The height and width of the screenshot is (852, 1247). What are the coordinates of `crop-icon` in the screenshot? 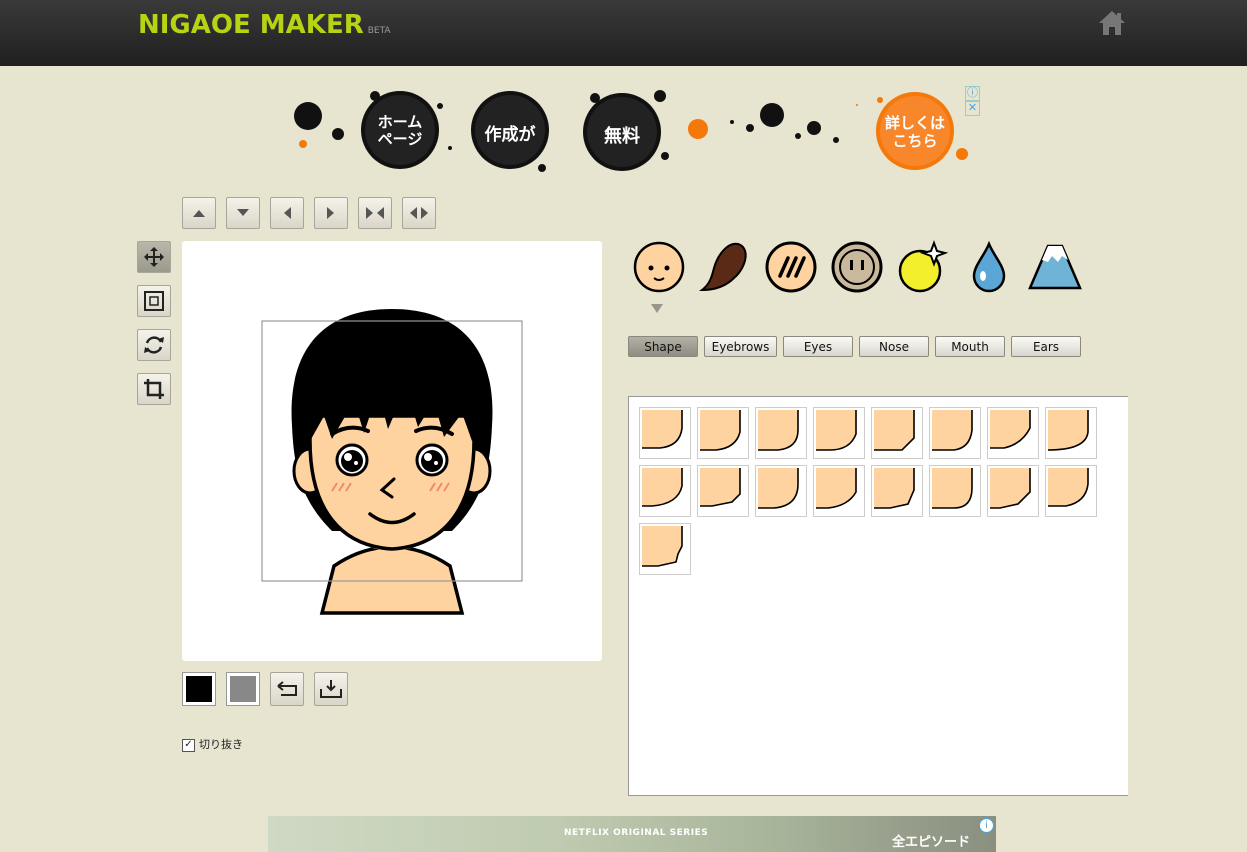 It's located at (154, 389).